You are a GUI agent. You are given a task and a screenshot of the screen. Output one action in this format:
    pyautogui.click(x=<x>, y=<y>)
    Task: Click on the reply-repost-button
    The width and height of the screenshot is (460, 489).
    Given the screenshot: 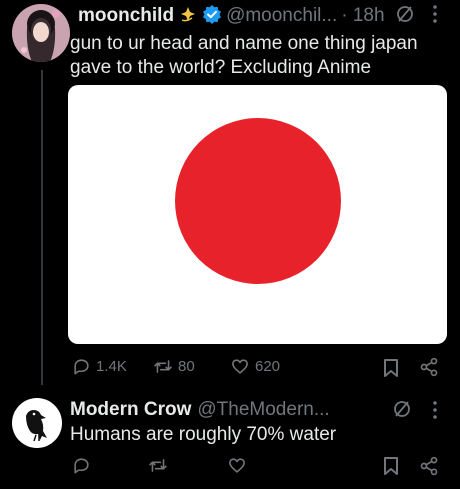 What is the action you would take?
    pyautogui.click(x=160, y=465)
    